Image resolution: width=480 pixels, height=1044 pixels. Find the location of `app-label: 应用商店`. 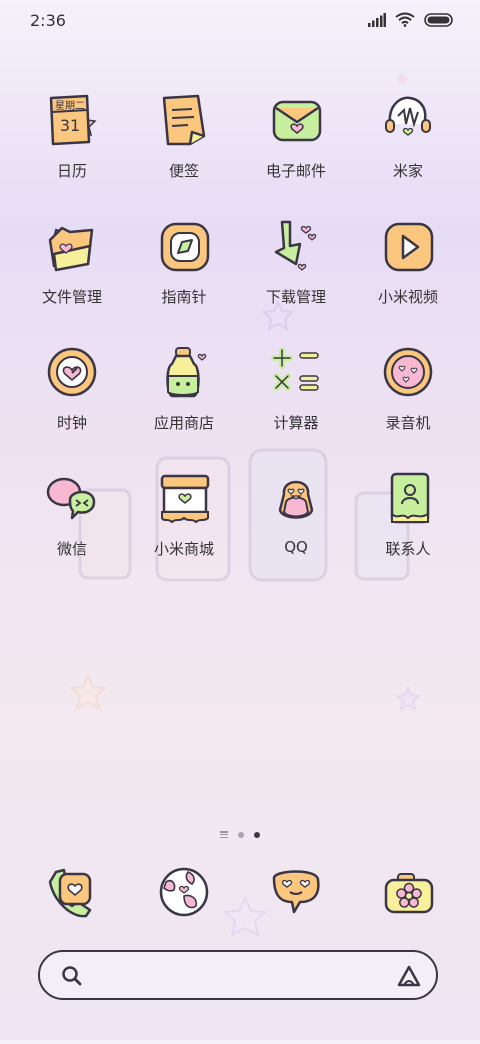

app-label: 应用商店 is located at coordinates (183, 423).